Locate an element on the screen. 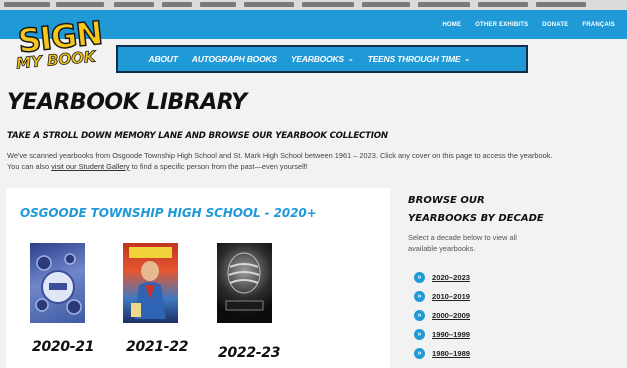 Image resolution: width=627 pixels, height=368 pixels. decade-item: » 2010–2019 is located at coordinates (442, 296).